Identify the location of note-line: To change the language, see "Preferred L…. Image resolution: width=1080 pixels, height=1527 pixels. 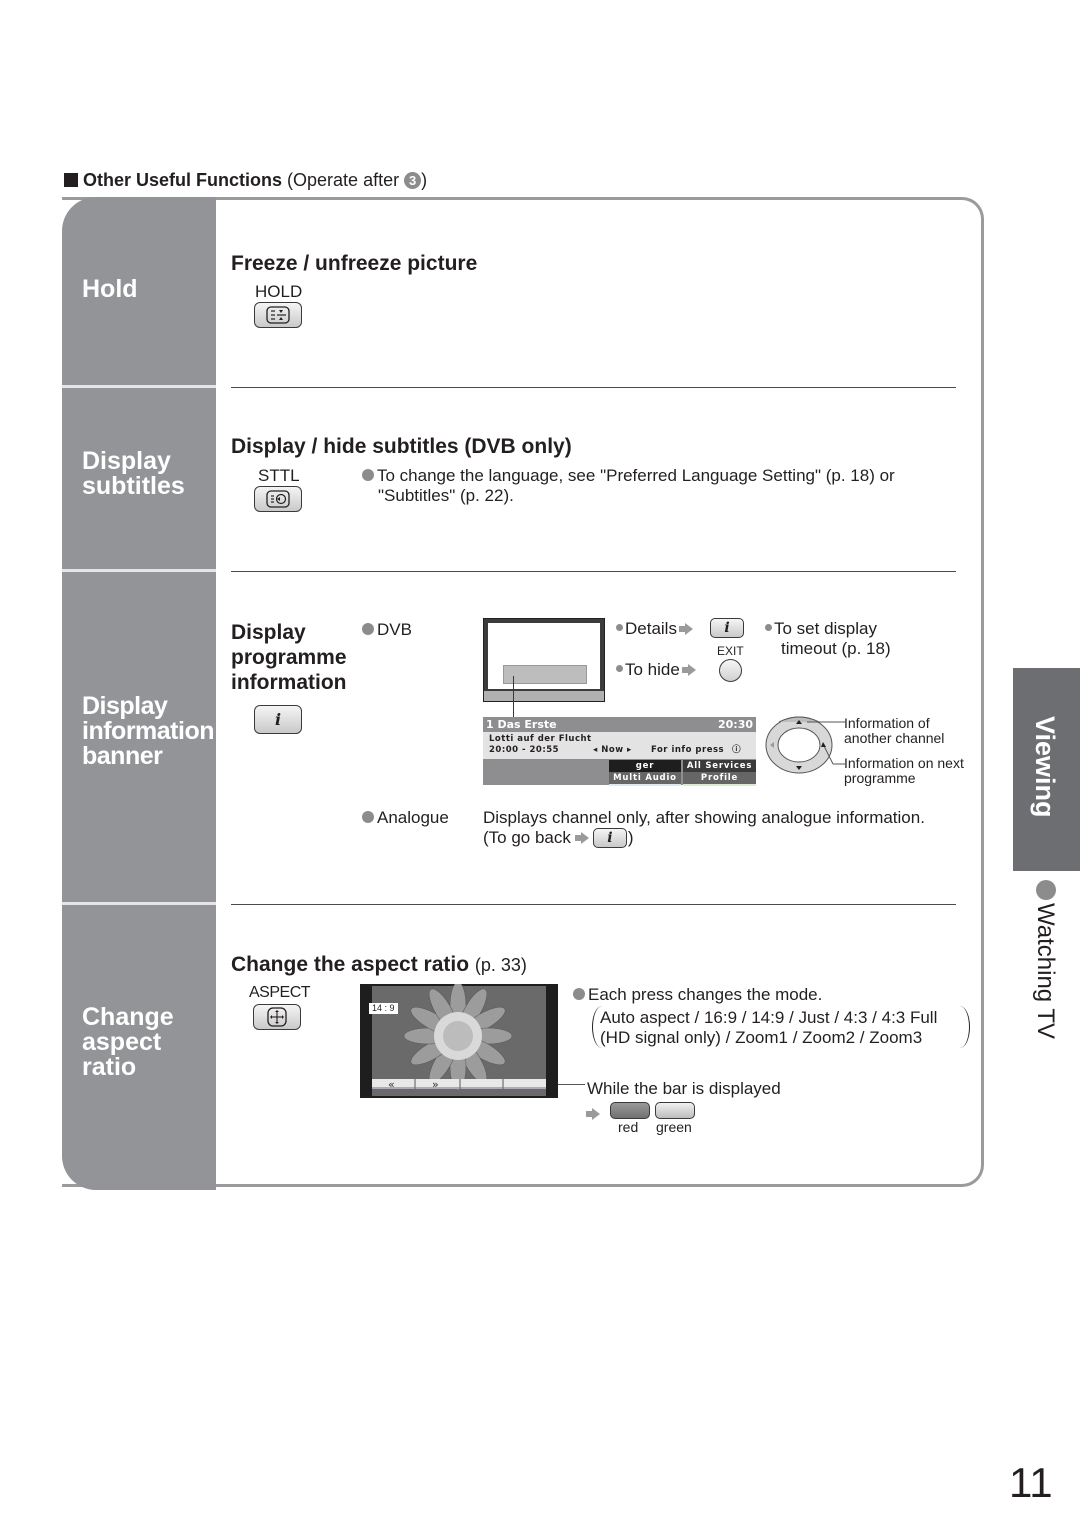
(636, 475).